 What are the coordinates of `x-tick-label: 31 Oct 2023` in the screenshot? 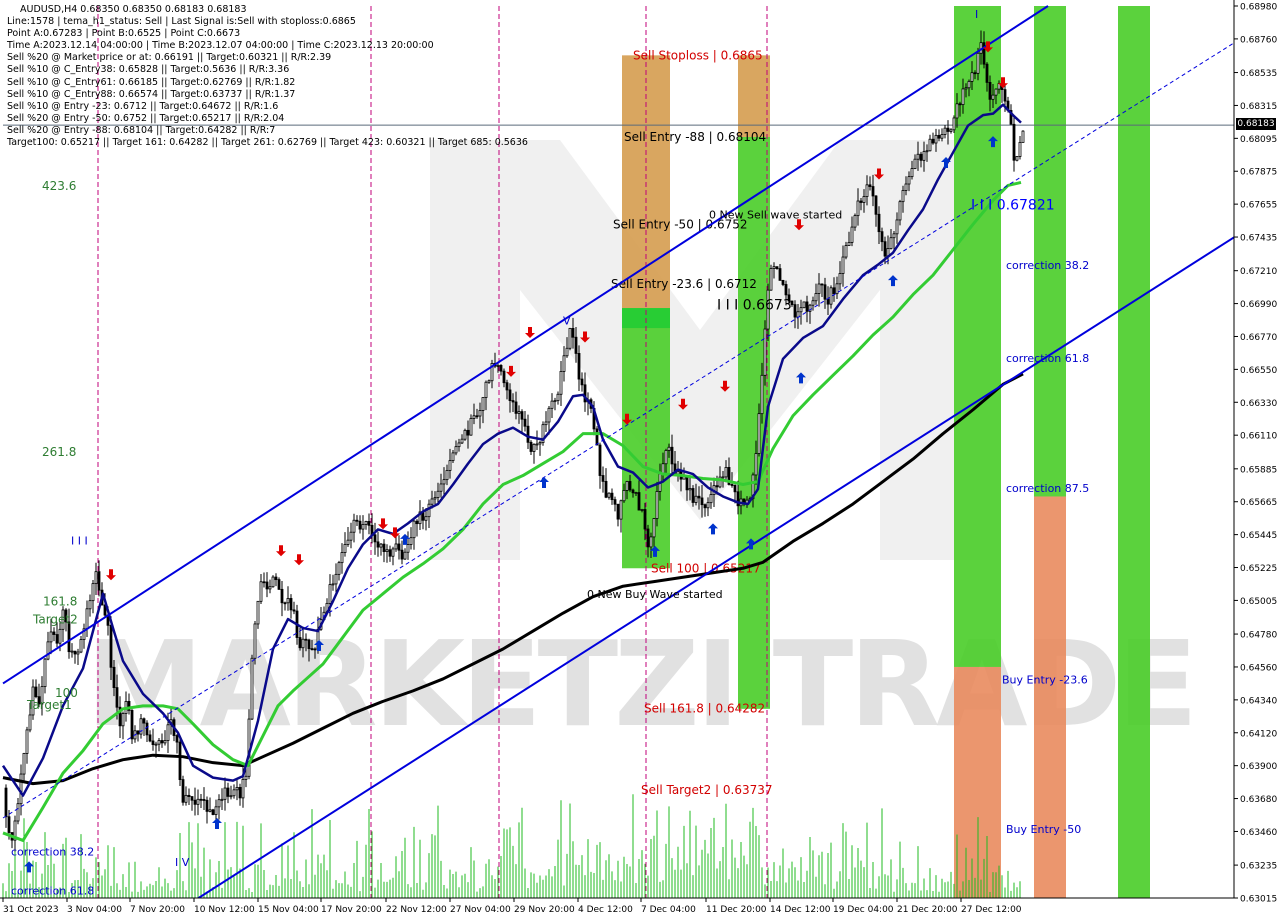 It's located at (31, 910).